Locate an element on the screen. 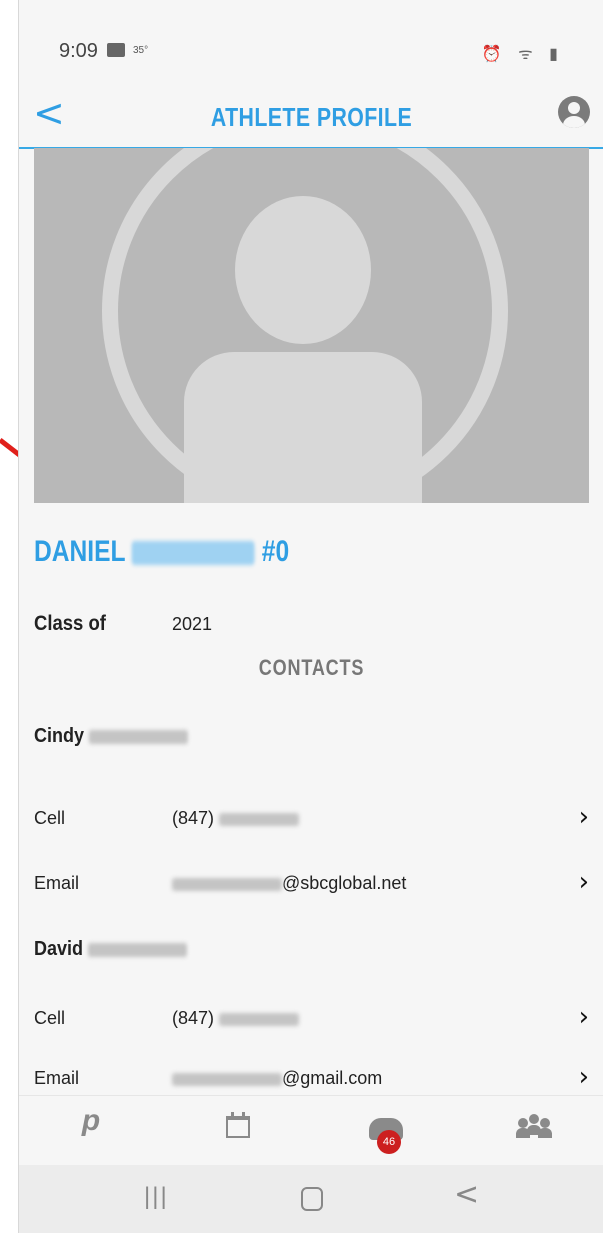 The width and height of the screenshot is (603, 1233). email-value: @sbcglobal.net is located at coordinates (289, 883).